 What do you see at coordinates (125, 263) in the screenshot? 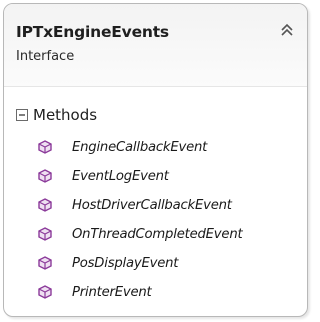
I see `method-label: PosDisplayEvent` at bounding box center [125, 263].